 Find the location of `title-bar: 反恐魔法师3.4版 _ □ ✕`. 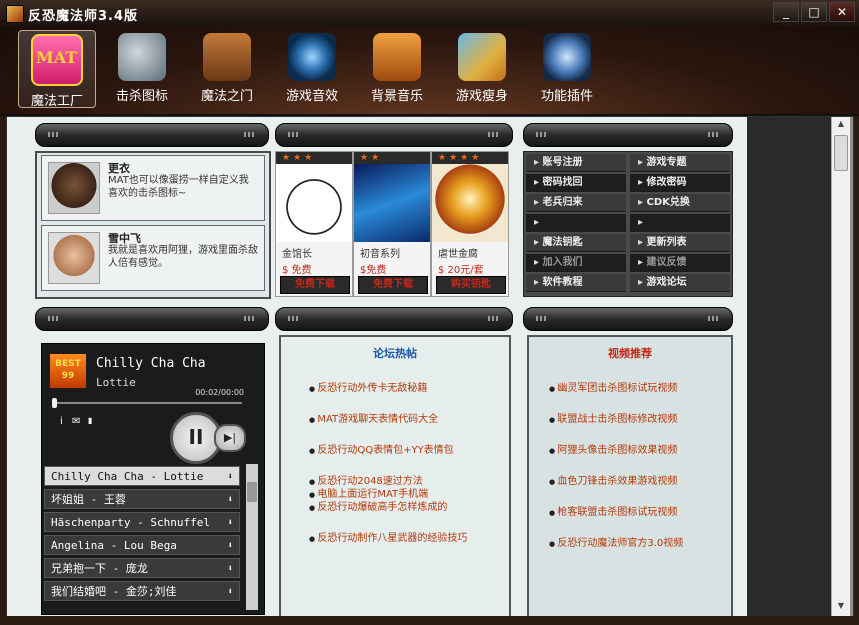

title-bar: 反恐魔法师3.4版 _ □ ✕ is located at coordinates (429, 13).